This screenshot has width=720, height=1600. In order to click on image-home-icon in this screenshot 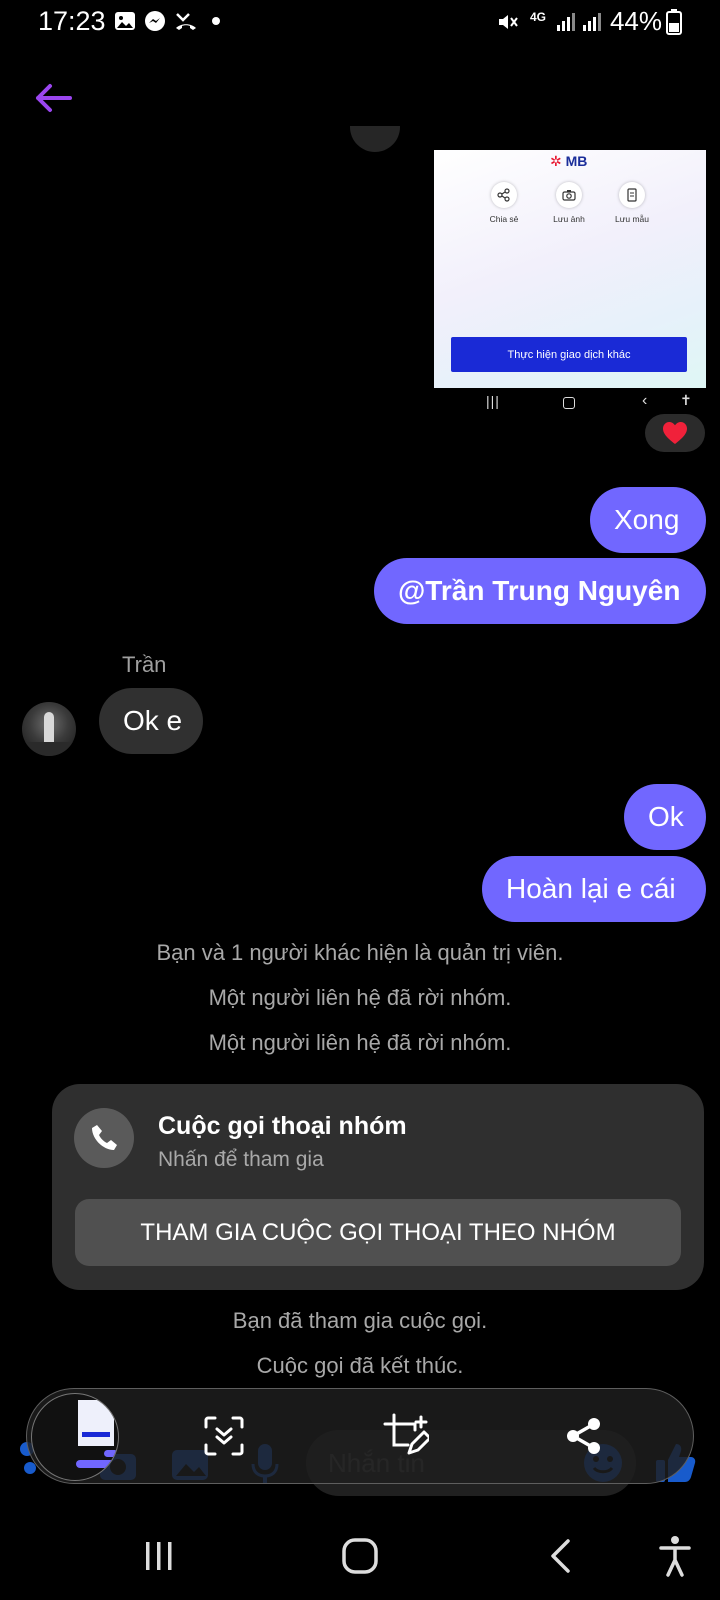, I will do `click(569, 403)`.